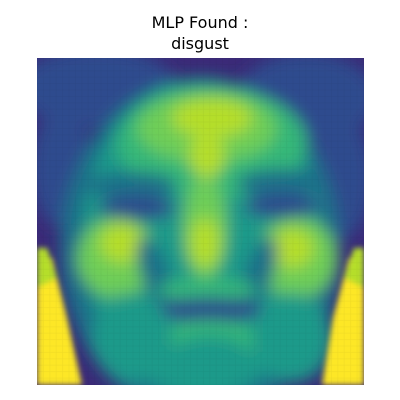  I want to click on figure-title: MLP Found : disgust, so click(200, 33).